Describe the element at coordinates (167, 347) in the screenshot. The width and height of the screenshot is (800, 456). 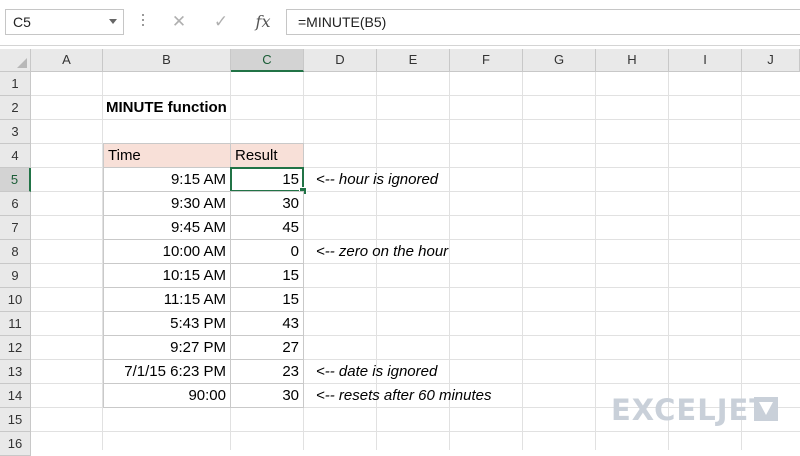
I see `time-cell: 9:27 PM` at that location.